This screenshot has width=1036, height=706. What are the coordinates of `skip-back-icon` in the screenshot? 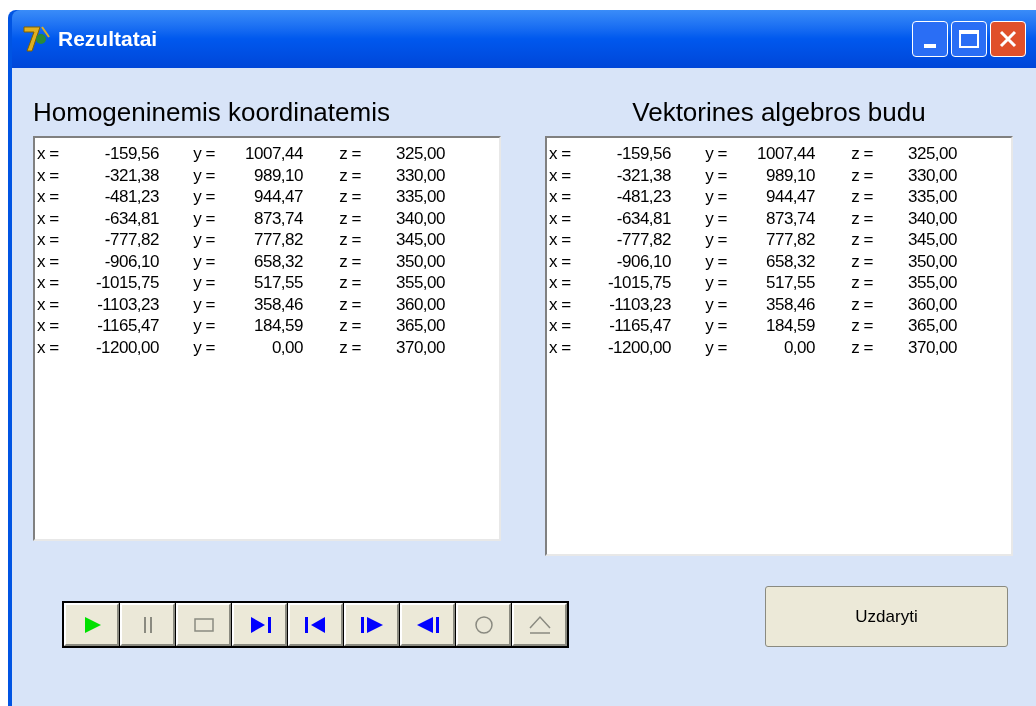 It's located at (315, 624).